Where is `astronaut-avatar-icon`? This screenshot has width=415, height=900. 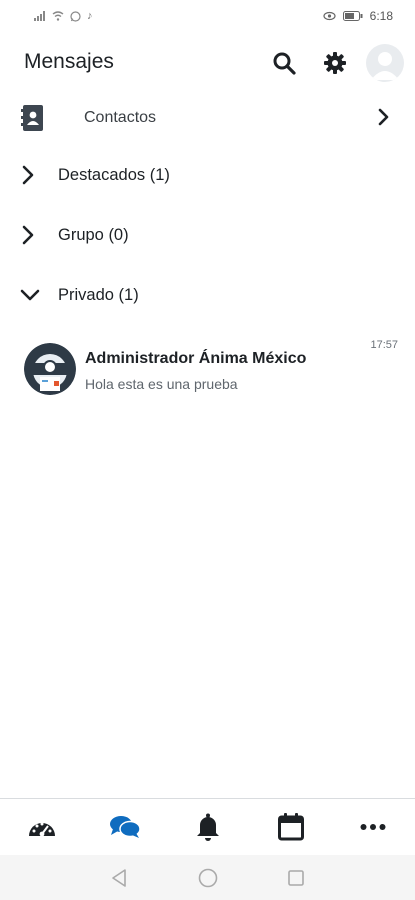
astronaut-avatar-icon is located at coordinates (50, 369).